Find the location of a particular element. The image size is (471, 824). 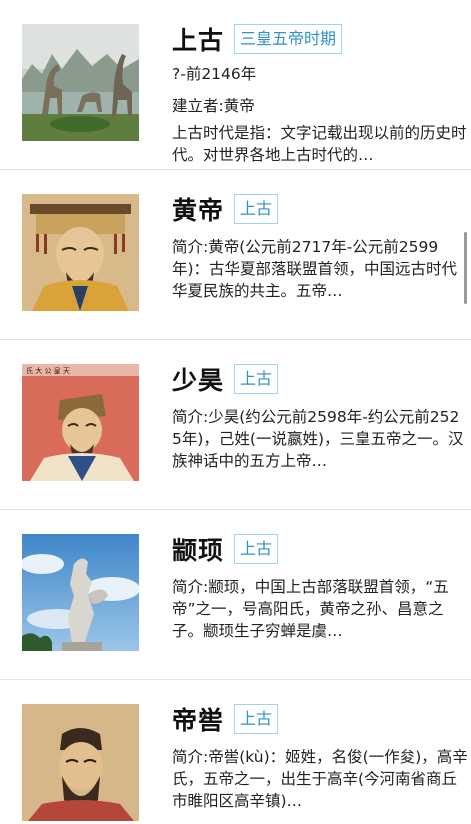

item-founder: 建立者:黄帝 is located at coordinates (213, 106).